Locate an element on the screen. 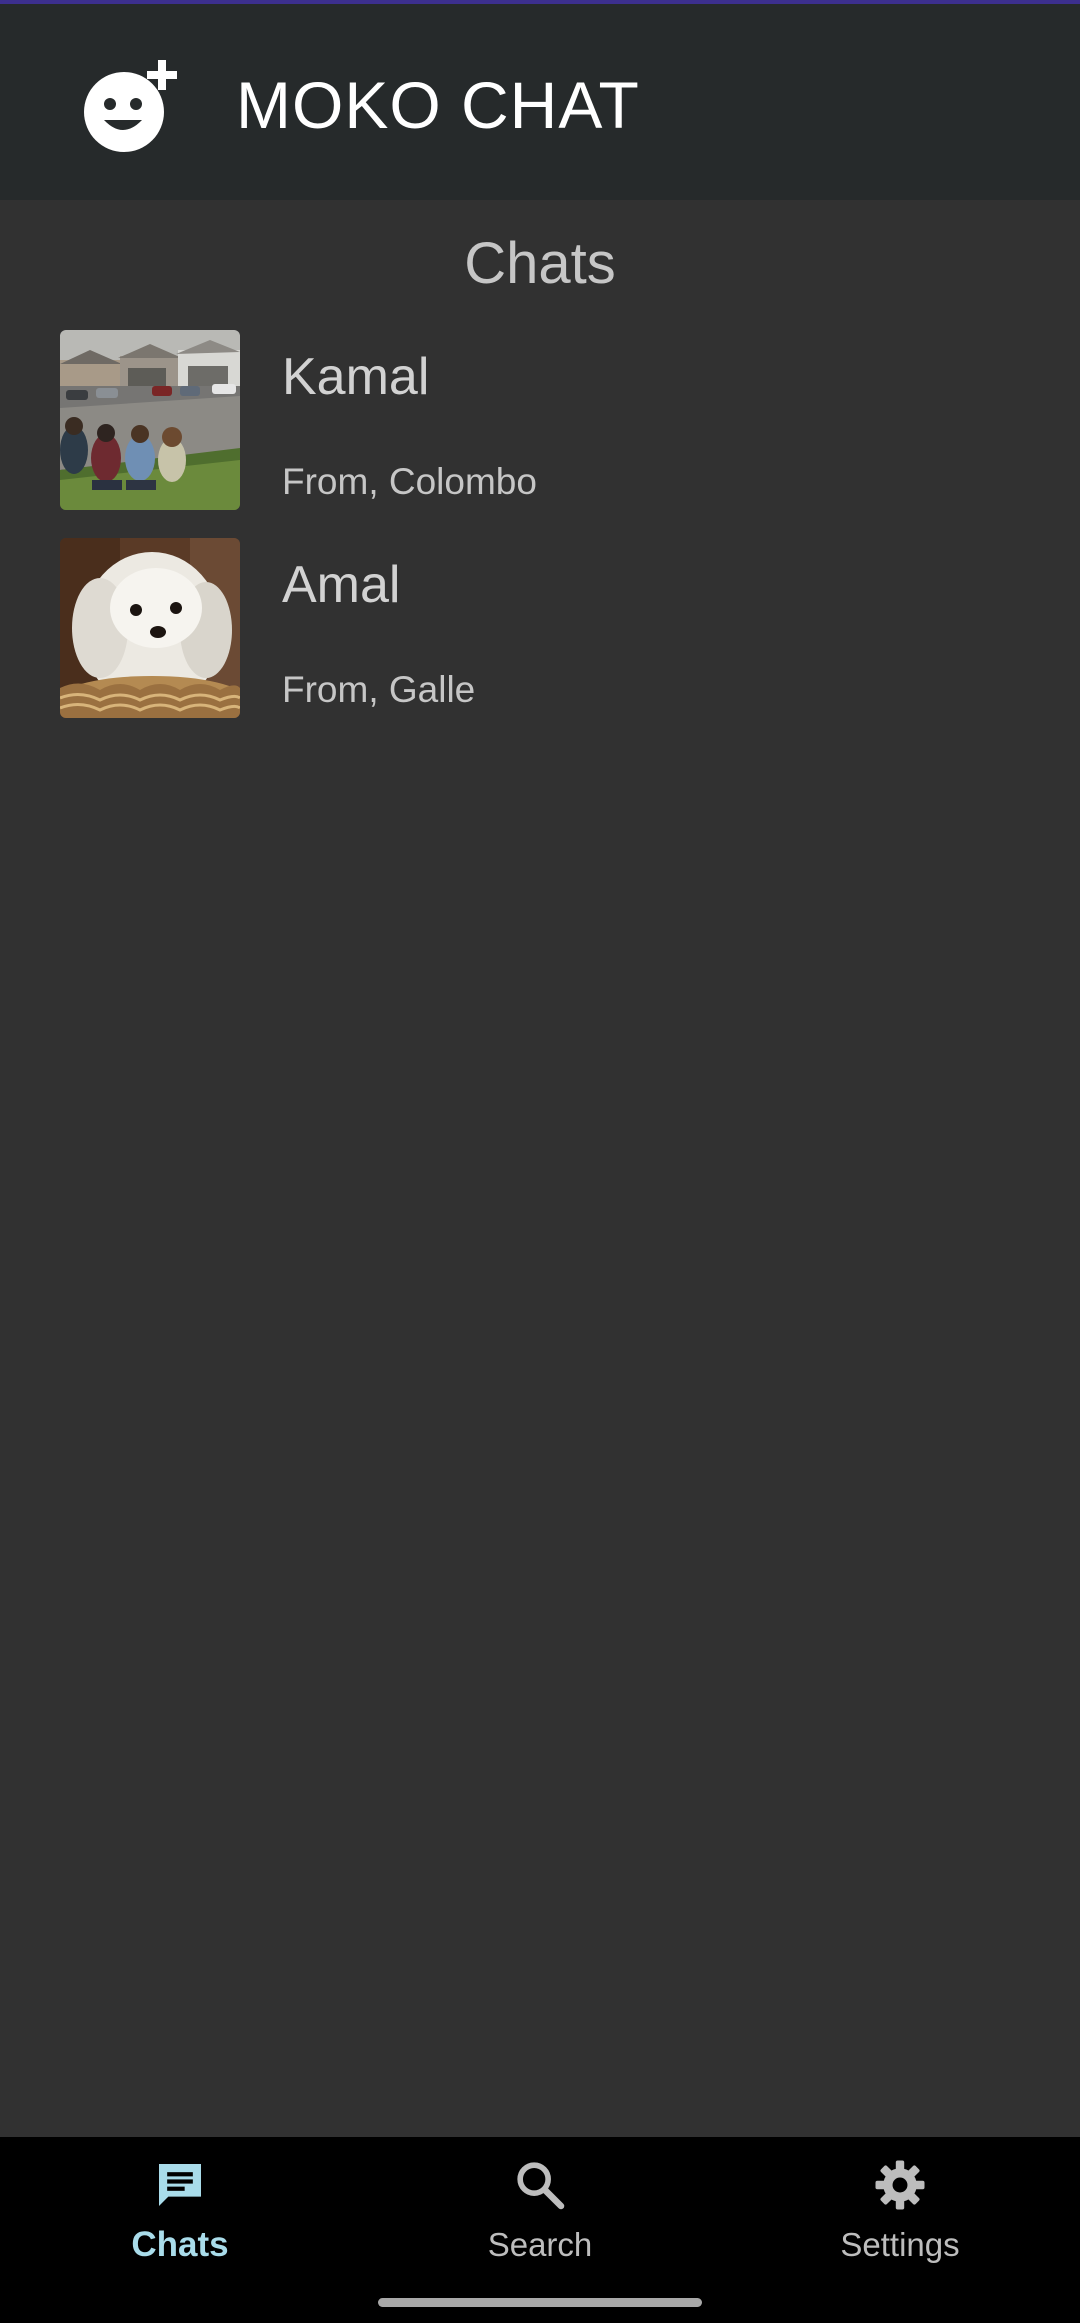 The width and height of the screenshot is (1080, 2323). contact-location: From, Galle is located at coordinates (379, 689).